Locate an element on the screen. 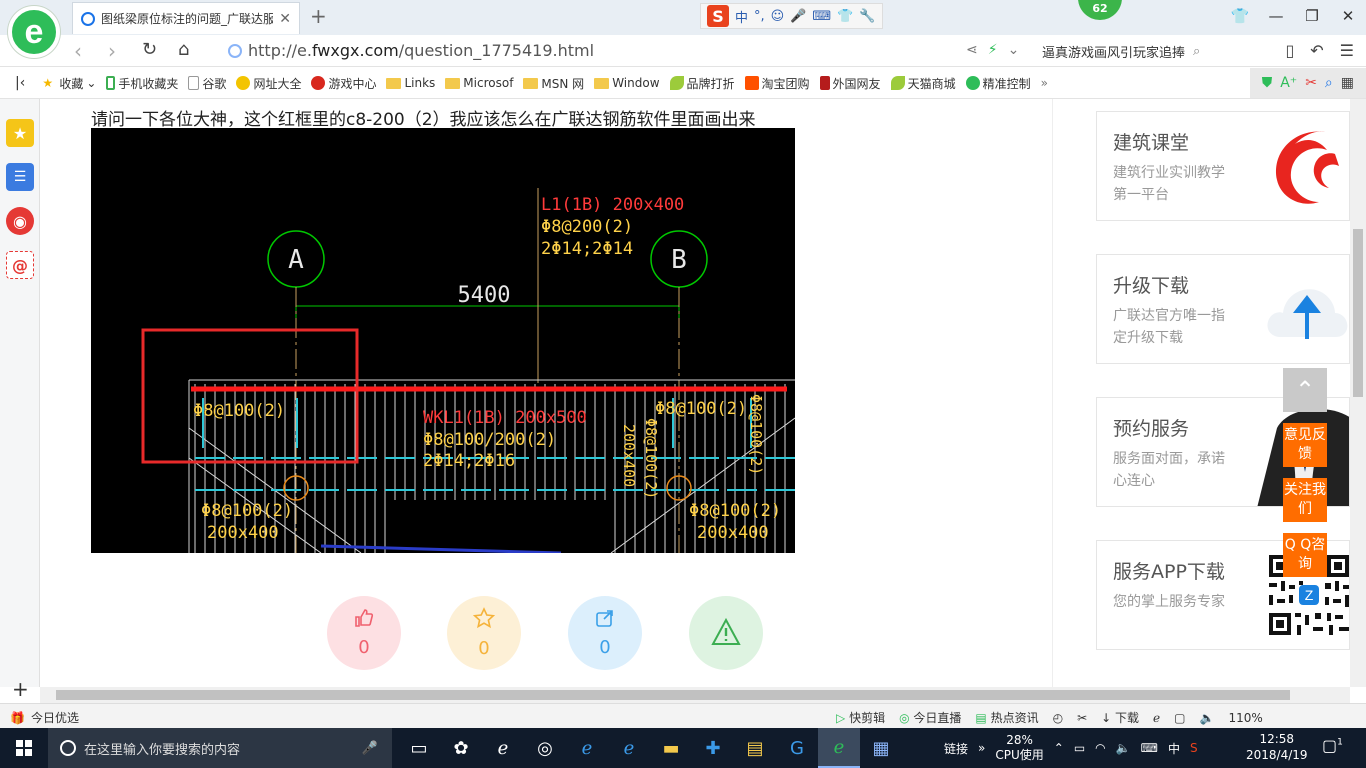  chevron-down-icon: ⌄ is located at coordinates (1014, 50).